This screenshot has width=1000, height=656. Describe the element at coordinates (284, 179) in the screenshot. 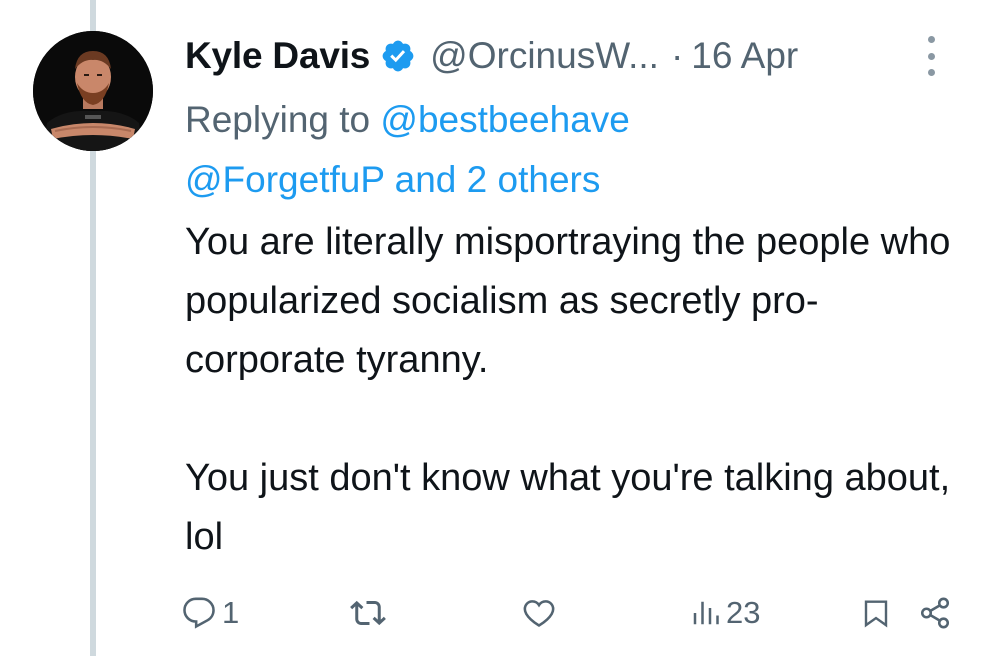

I see `mention-link: @ForgetfuP` at that location.